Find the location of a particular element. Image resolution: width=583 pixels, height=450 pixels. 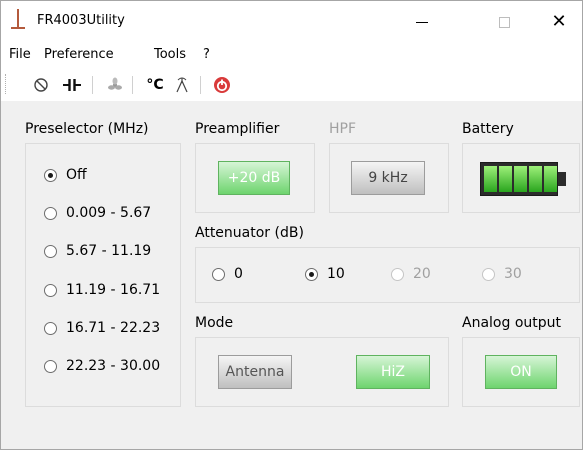

fan-icon is located at coordinates (115, 85).